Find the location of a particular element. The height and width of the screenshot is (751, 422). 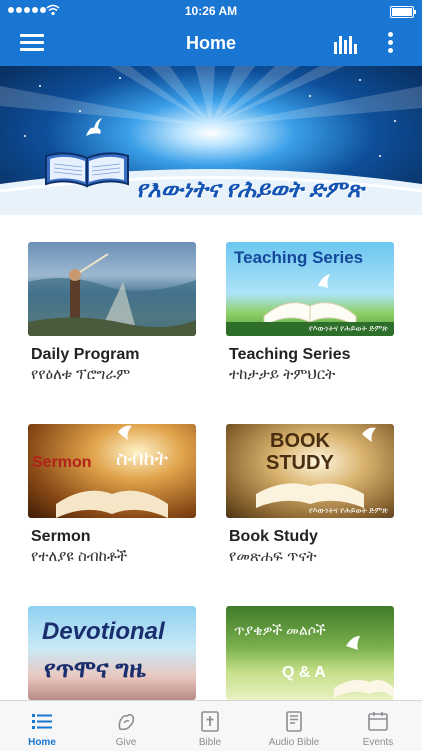

book-study-image: BOOK STUDY የእውነትና የሕይወት ድምጽ is located at coordinates (310, 471).